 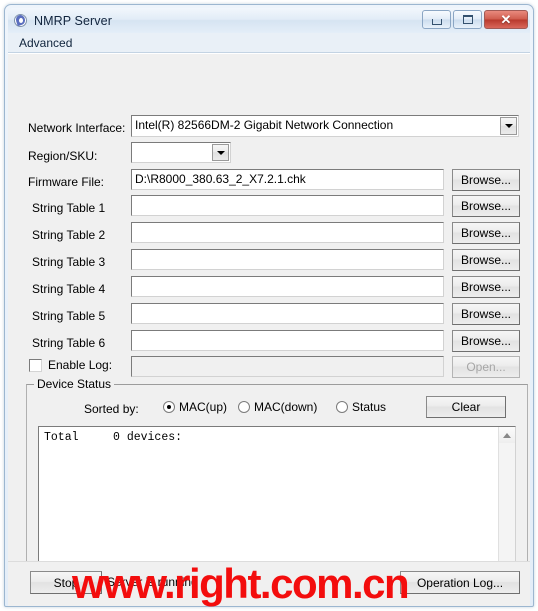 I want to click on window-title: NMRP Server, so click(x=73, y=20).